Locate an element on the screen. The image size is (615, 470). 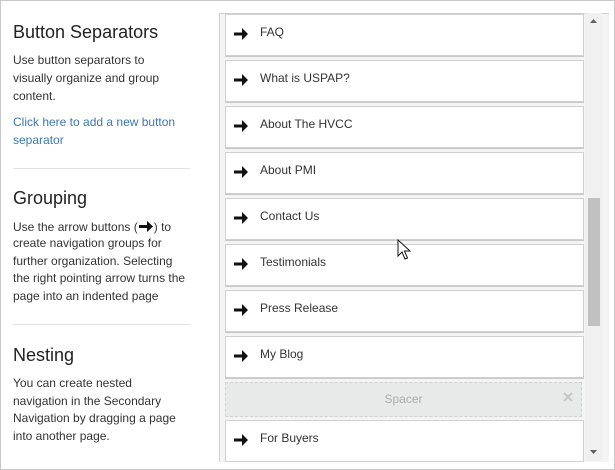
scroll-down-icon is located at coordinates (593, 452).